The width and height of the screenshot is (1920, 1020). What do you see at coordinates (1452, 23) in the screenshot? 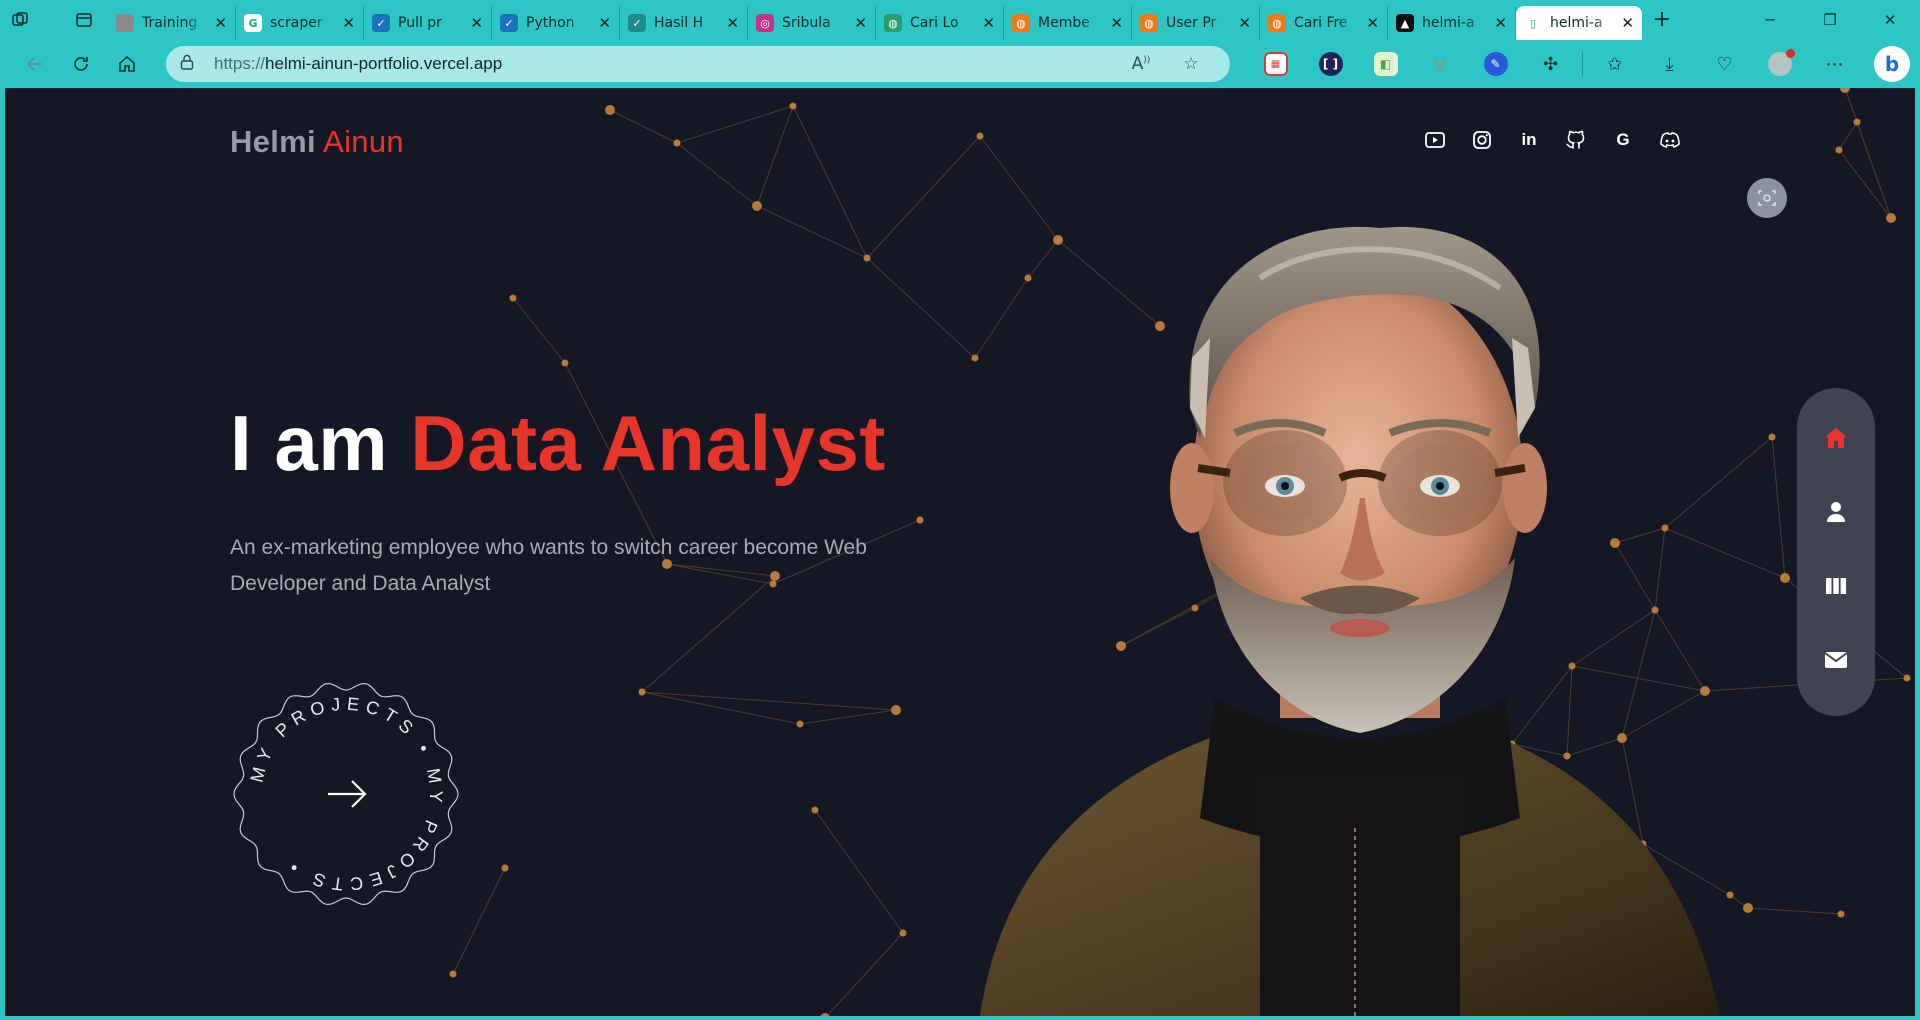
I see `browser-tab: ▲ helmi-a ✕` at bounding box center [1452, 23].